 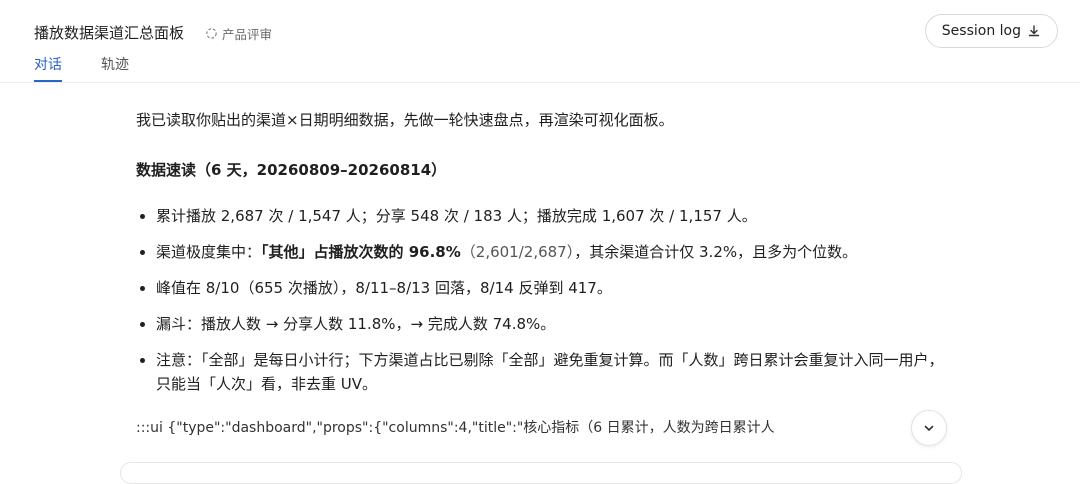 I want to click on tab-chat-label: 对话, so click(x=48, y=65).